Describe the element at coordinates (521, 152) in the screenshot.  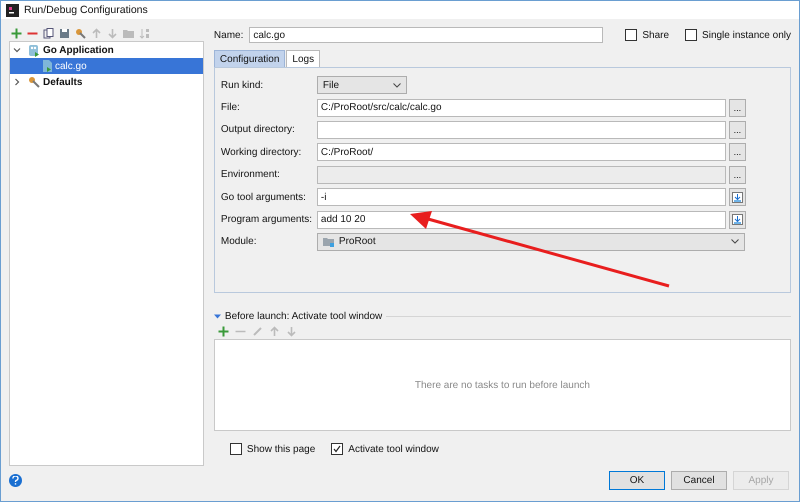
I see `input-field: C:/ProRoot/` at that location.